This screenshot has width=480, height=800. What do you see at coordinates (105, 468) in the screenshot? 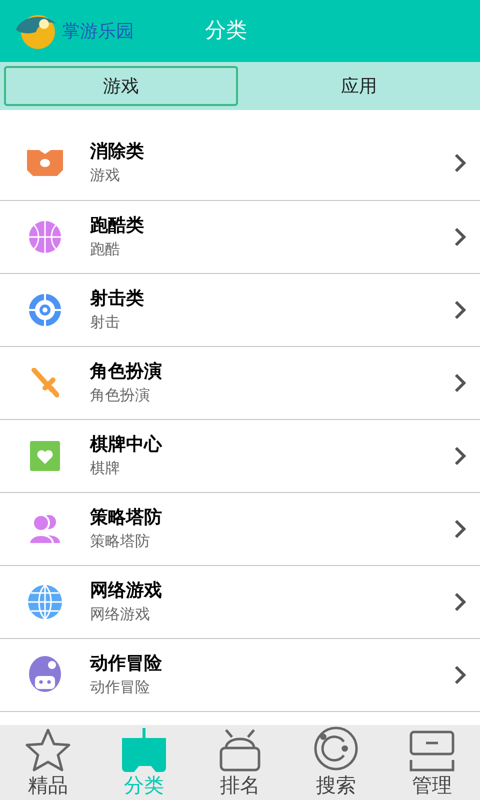
I see `category-subtitle: 棋牌` at bounding box center [105, 468].